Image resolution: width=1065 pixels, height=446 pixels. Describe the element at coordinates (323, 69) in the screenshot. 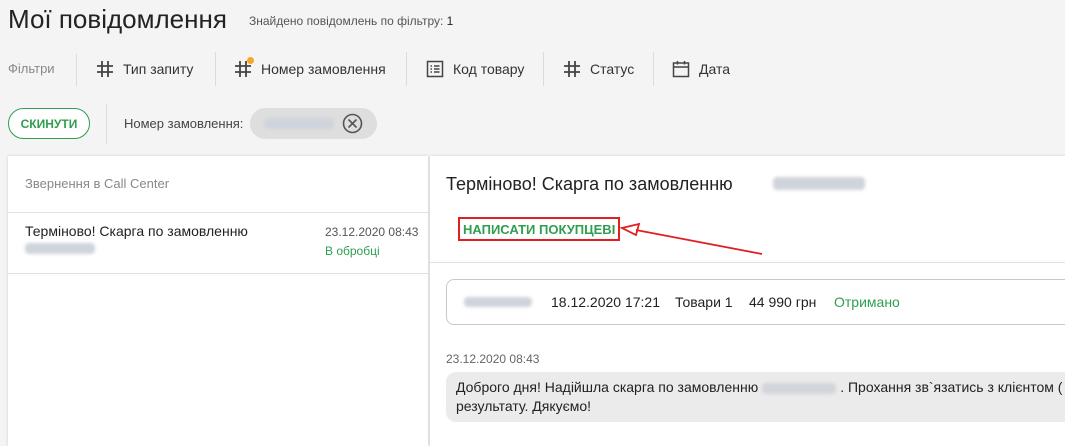

I see `filter-order-number-label: Номер замовлення` at that location.